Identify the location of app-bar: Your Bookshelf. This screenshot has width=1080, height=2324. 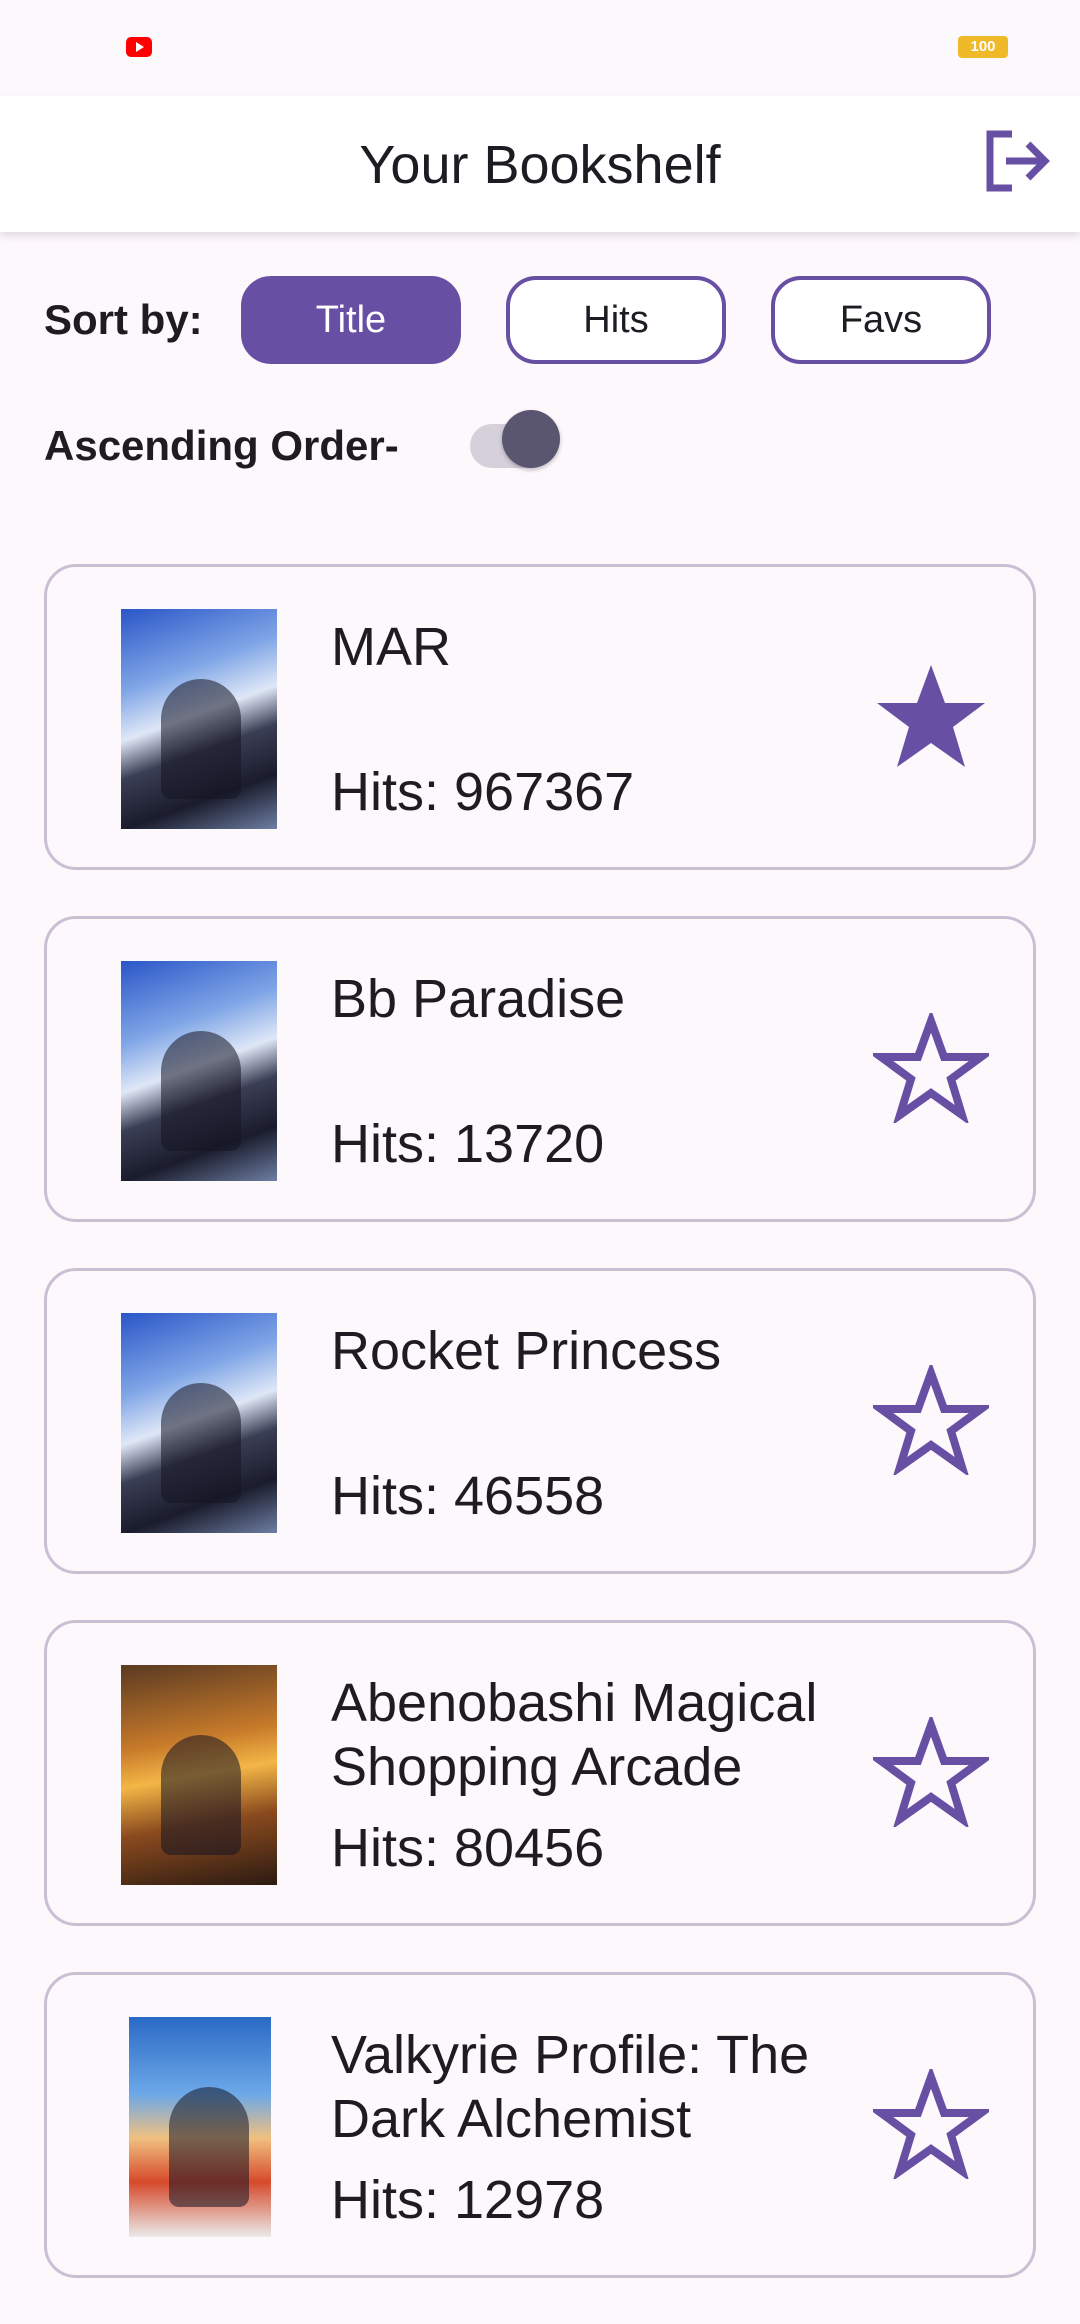
(540, 164).